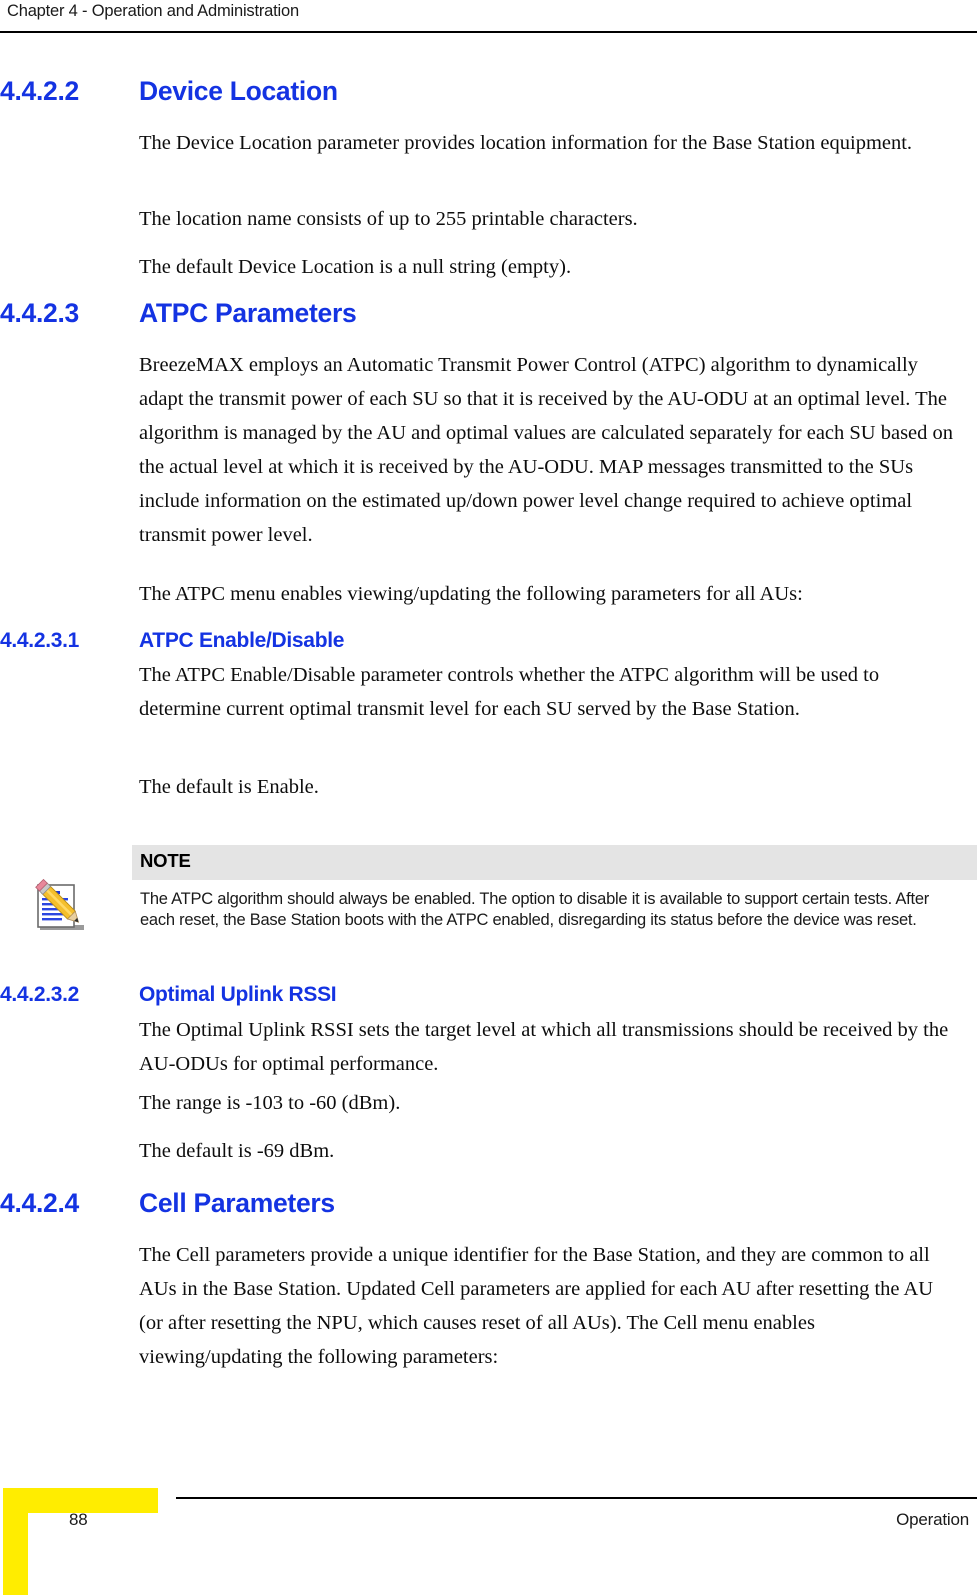 This screenshot has width=977, height=1595. What do you see at coordinates (576, 1498) in the screenshot?
I see `footer-divider-rule` at bounding box center [576, 1498].